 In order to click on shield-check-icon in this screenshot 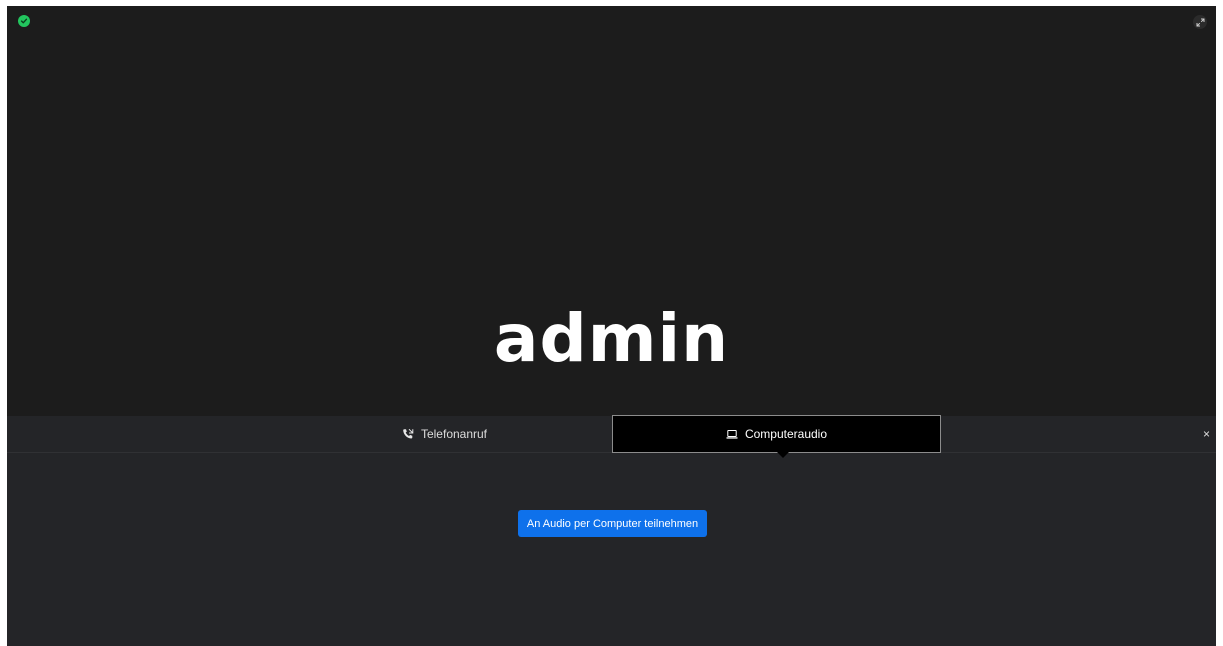, I will do `click(24, 21)`.